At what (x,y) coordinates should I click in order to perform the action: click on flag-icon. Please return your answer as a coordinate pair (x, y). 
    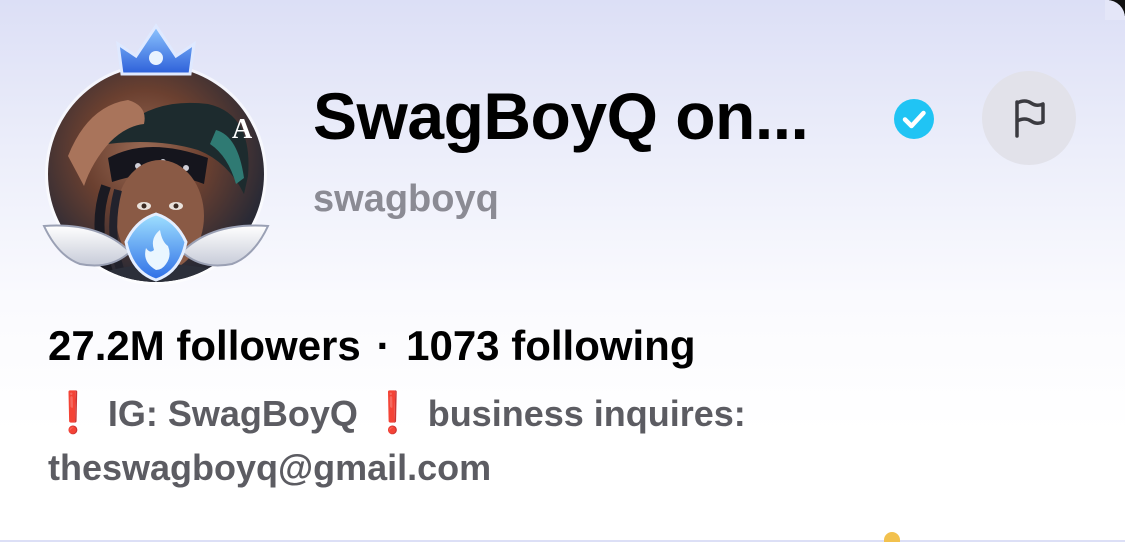
    Looking at the image, I should click on (1030, 118).